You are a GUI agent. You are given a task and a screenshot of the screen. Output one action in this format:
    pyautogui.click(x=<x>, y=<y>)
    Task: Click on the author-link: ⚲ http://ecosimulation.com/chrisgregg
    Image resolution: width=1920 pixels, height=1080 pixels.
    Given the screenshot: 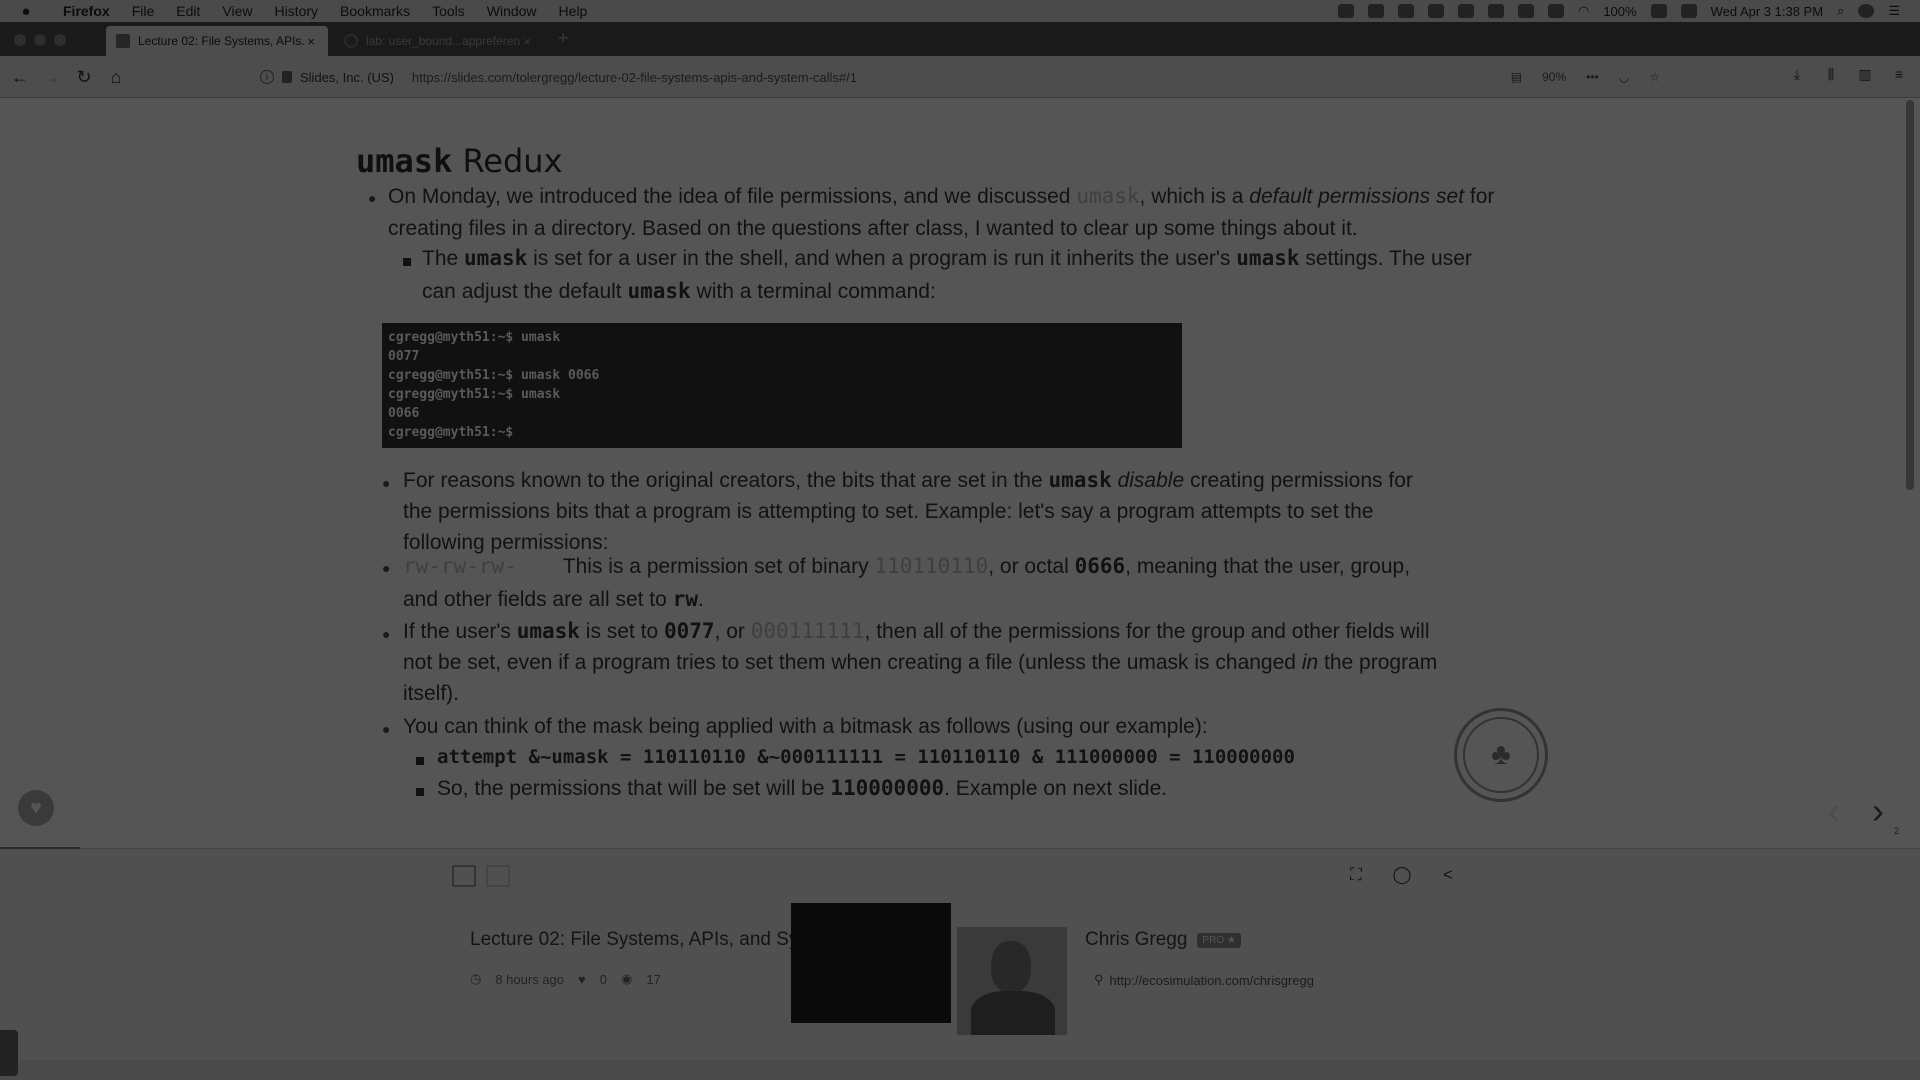 What is the action you would take?
    pyautogui.click(x=1204, y=980)
    